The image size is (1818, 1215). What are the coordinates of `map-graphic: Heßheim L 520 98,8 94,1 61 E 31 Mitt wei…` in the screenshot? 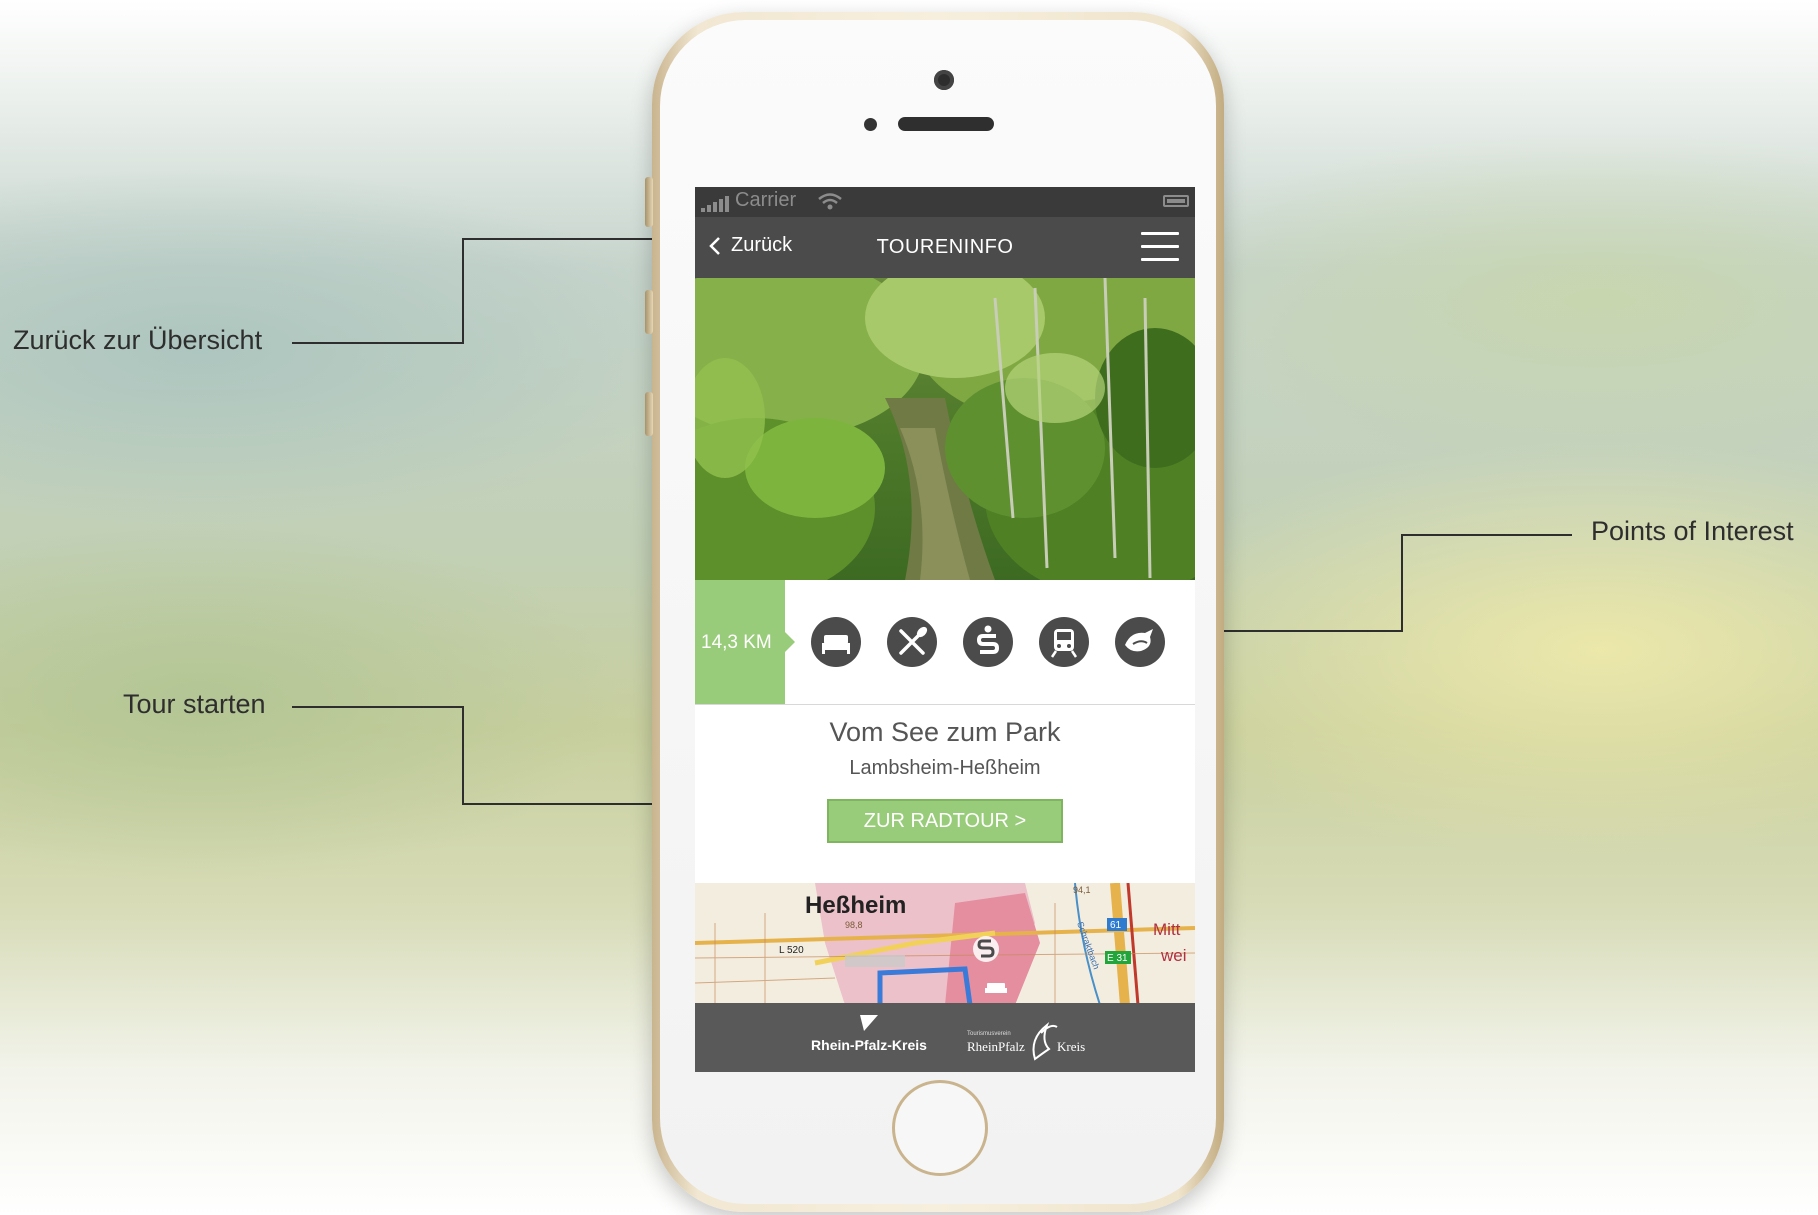 It's located at (945, 944).